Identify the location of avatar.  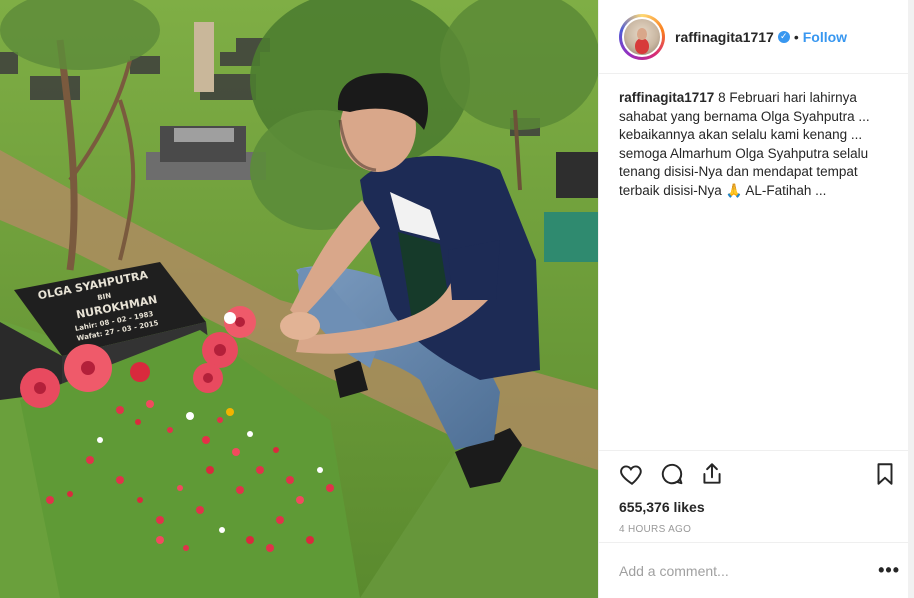
(642, 36).